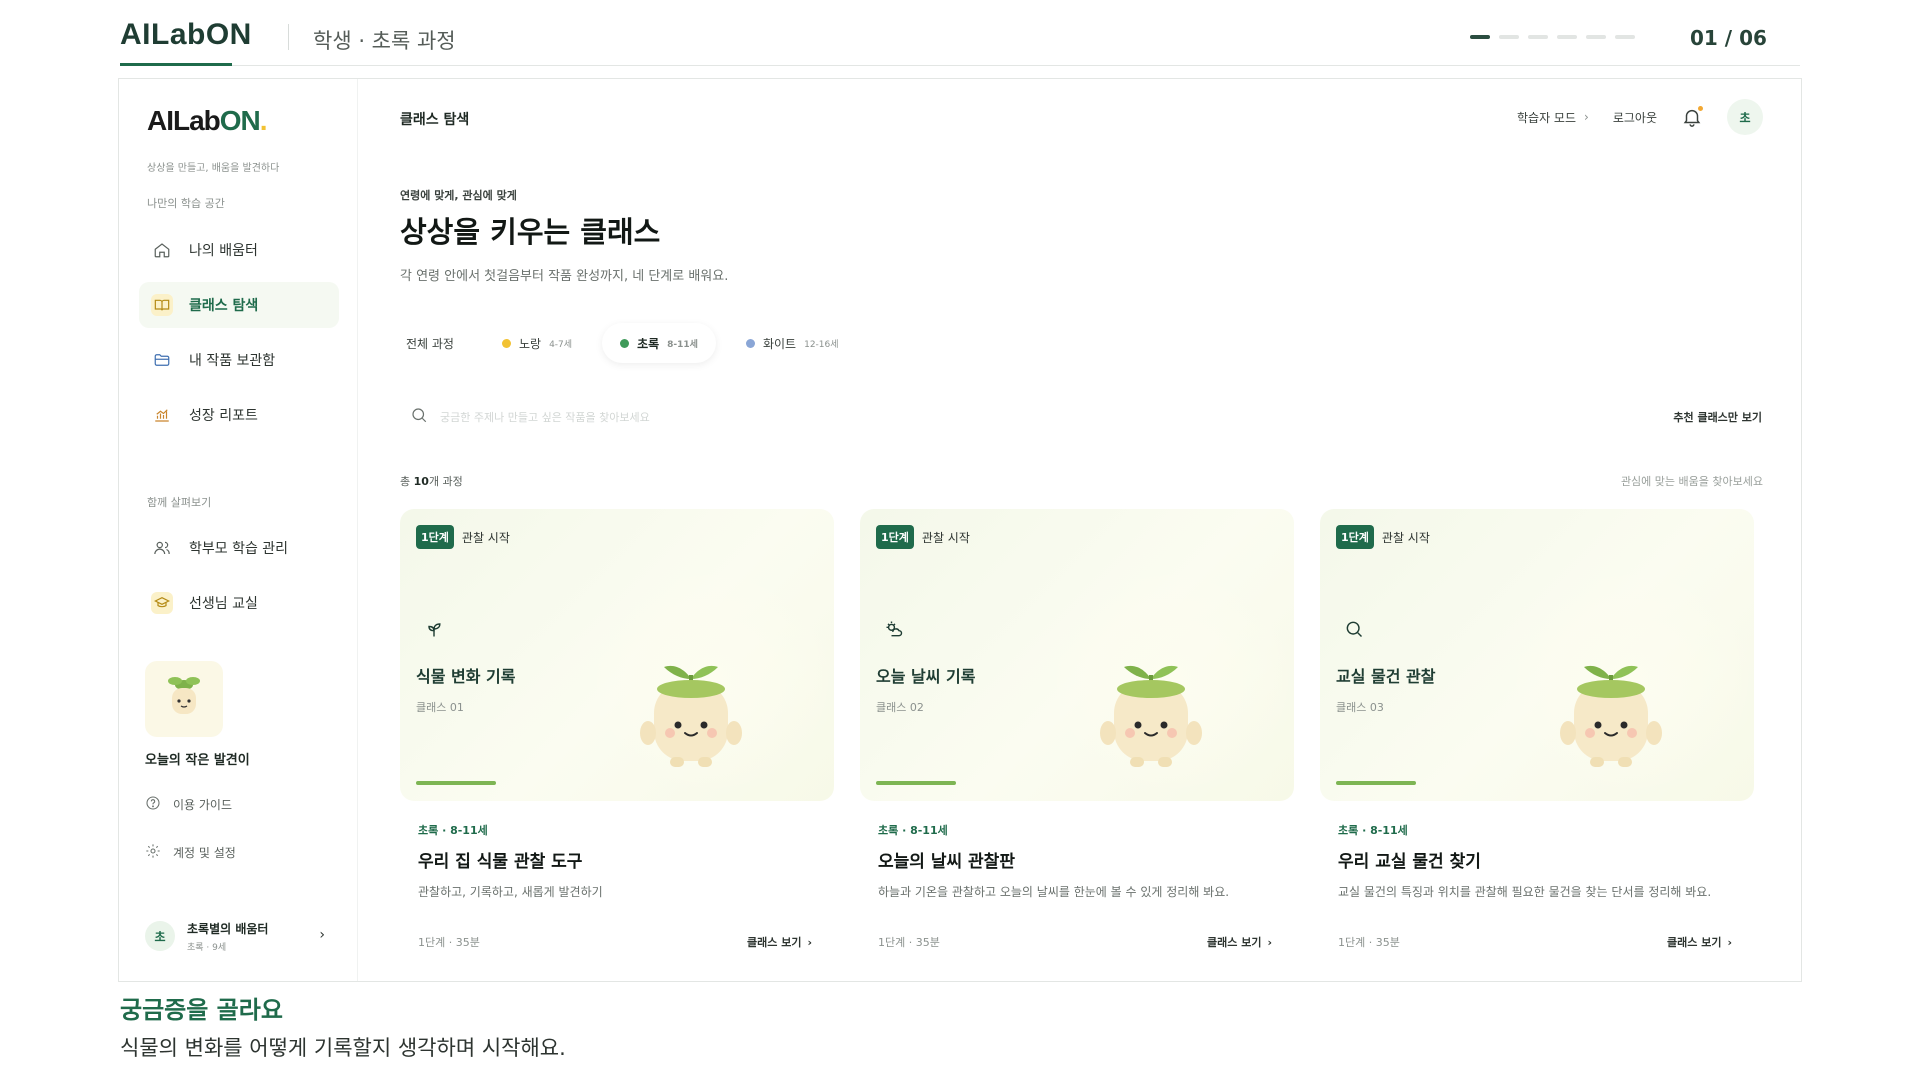 This screenshot has height=1080, width=1920. I want to click on gear-icon, so click(153, 852).